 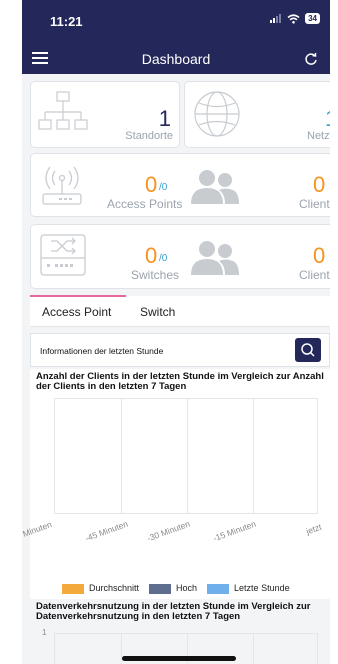 What do you see at coordinates (179, 658) in the screenshot?
I see `home-indicator` at bounding box center [179, 658].